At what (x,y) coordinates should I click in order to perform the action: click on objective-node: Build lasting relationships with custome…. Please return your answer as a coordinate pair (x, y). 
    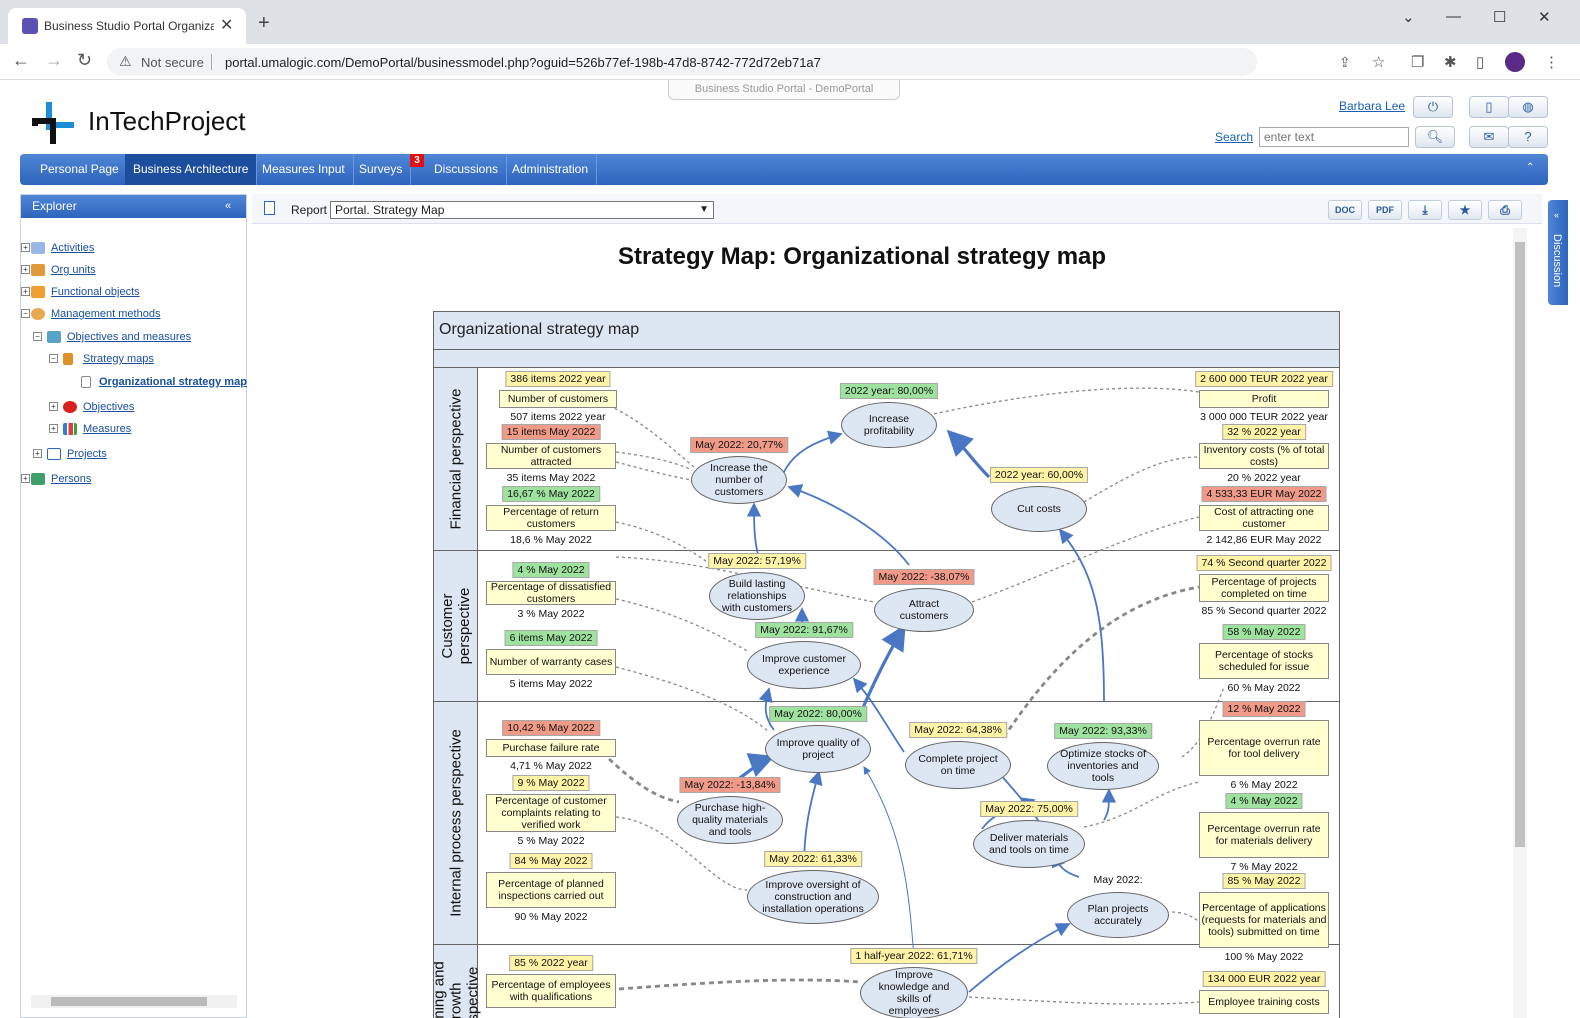
    Looking at the image, I should click on (757, 596).